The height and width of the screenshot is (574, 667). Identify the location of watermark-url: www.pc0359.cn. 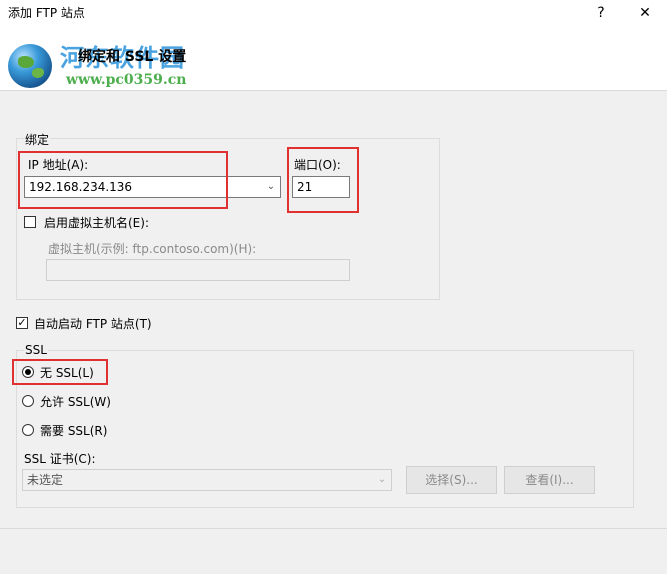
(126, 80).